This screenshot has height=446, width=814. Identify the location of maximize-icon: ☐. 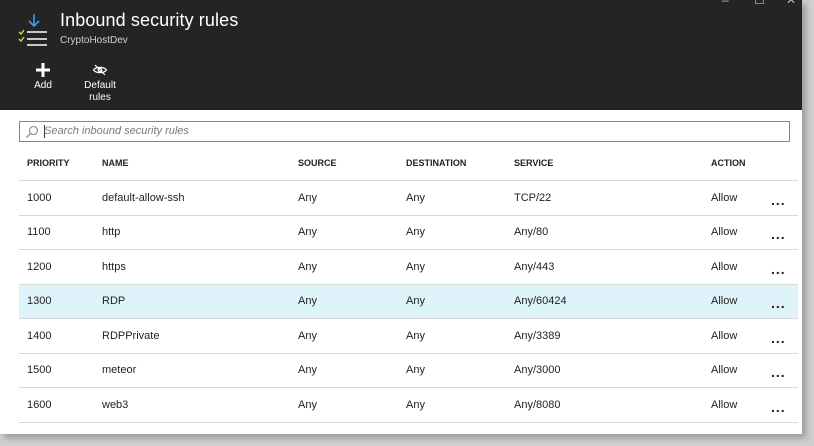
(759, 3).